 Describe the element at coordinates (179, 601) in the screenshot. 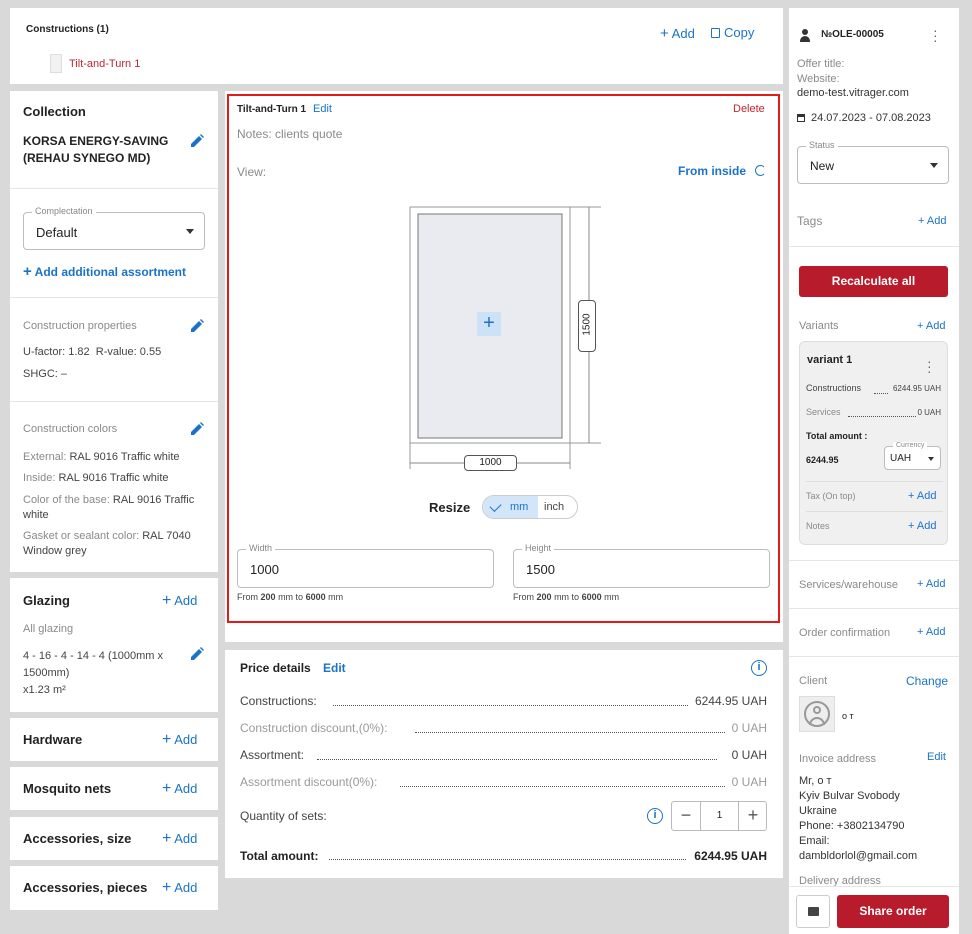

I see `add-glazing-button: + Add` at that location.